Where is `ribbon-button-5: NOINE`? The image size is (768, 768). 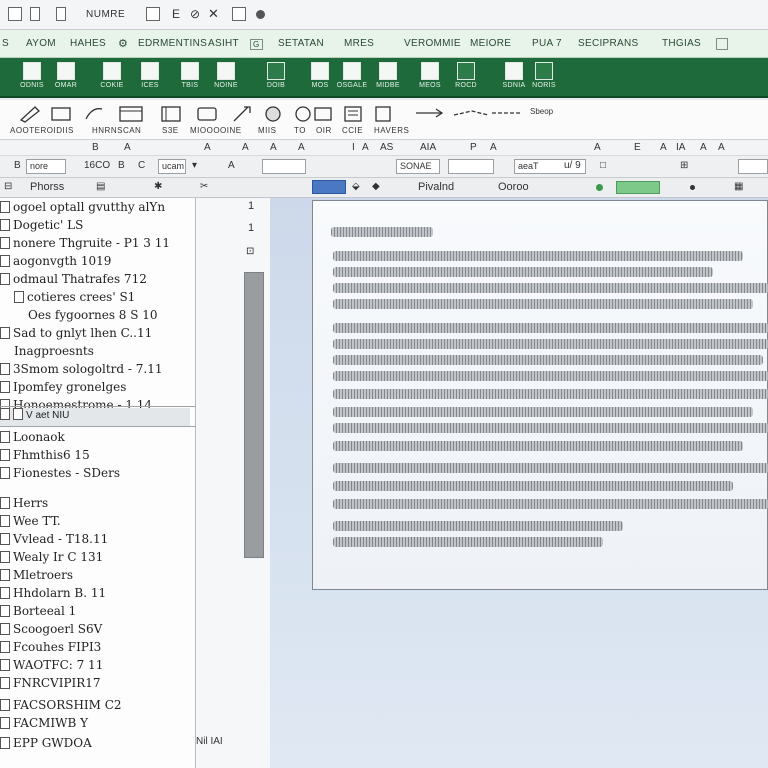 ribbon-button-5: NOINE is located at coordinates (226, 78).